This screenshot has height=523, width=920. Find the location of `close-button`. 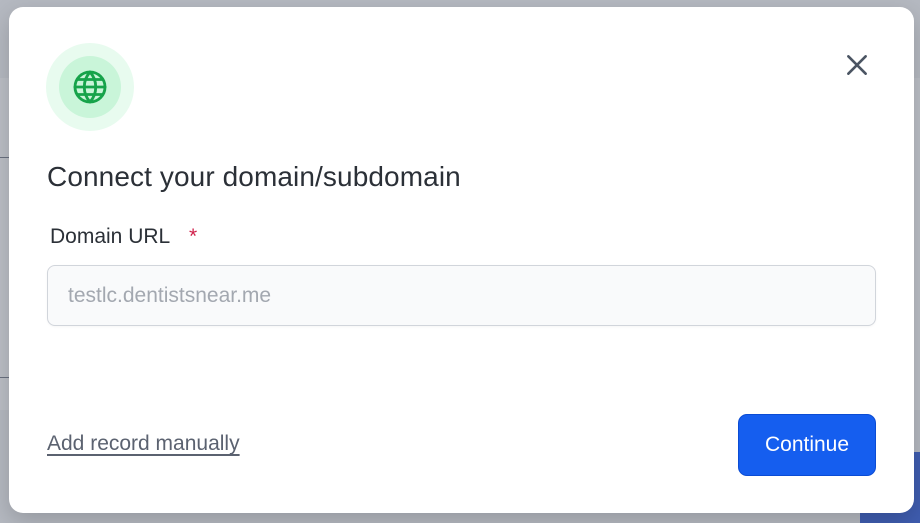

close-button is located at coordinates (857, 65).